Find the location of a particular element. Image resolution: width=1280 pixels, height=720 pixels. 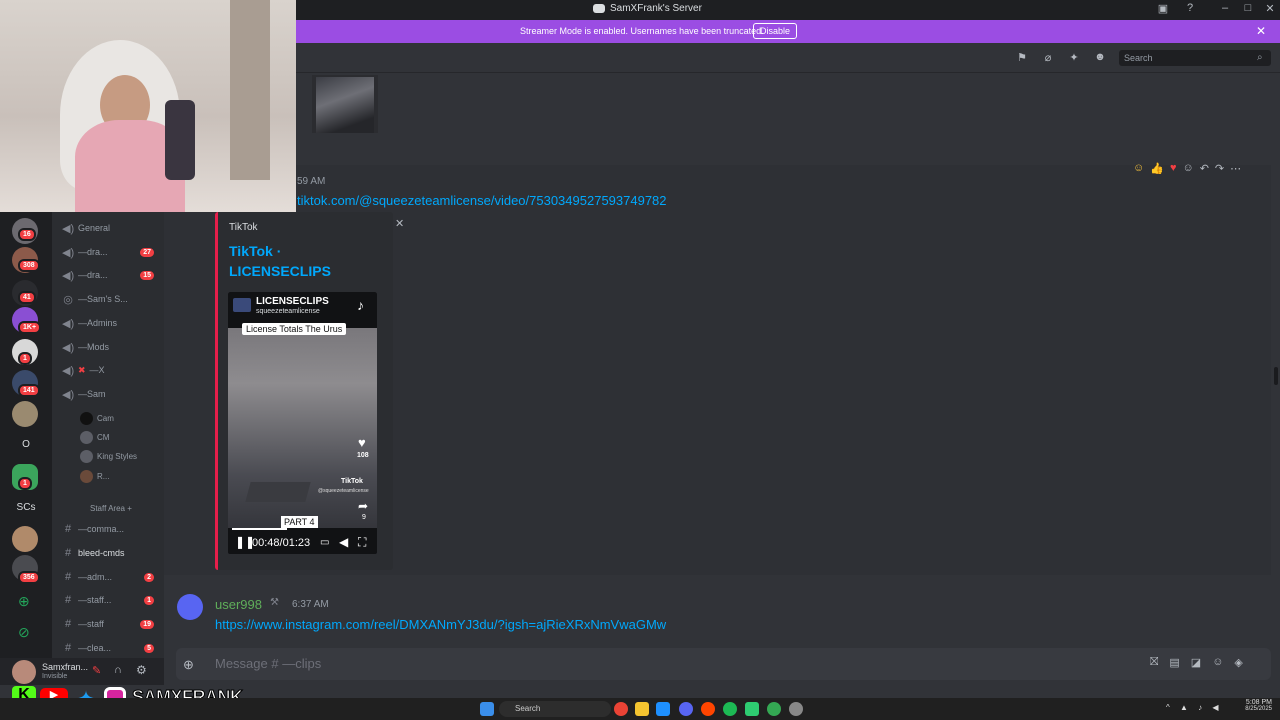

captions-icon: ▭ is located at coordinates (324, 542).